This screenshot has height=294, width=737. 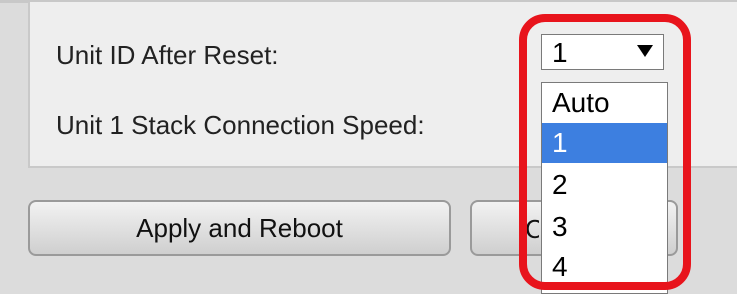 I want to click on apply-and-reboot-button: Apply and Reboot, so click(x=239, y=228).